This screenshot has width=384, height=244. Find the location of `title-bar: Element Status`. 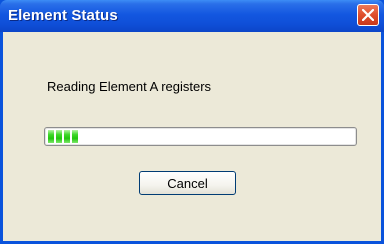

title-bar: Element Status is located at coordinates (192, 16).